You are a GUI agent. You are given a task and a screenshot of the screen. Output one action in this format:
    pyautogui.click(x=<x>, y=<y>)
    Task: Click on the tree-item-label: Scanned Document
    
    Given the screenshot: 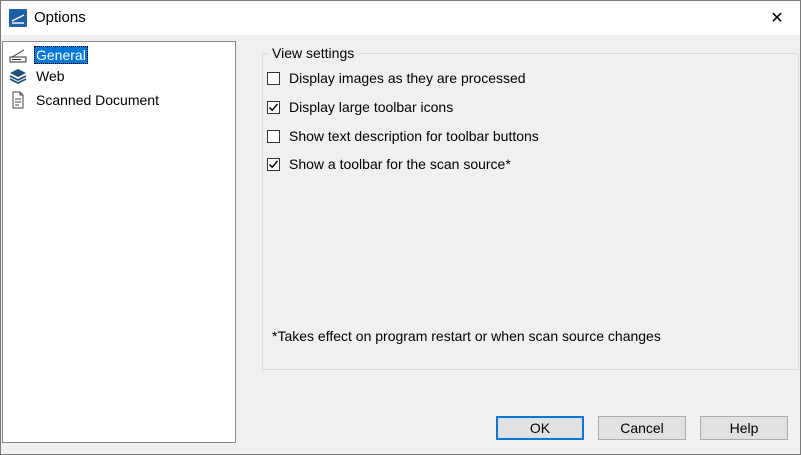 What is the action you would take?
    pyautogui.click(x=97, y=100)
    